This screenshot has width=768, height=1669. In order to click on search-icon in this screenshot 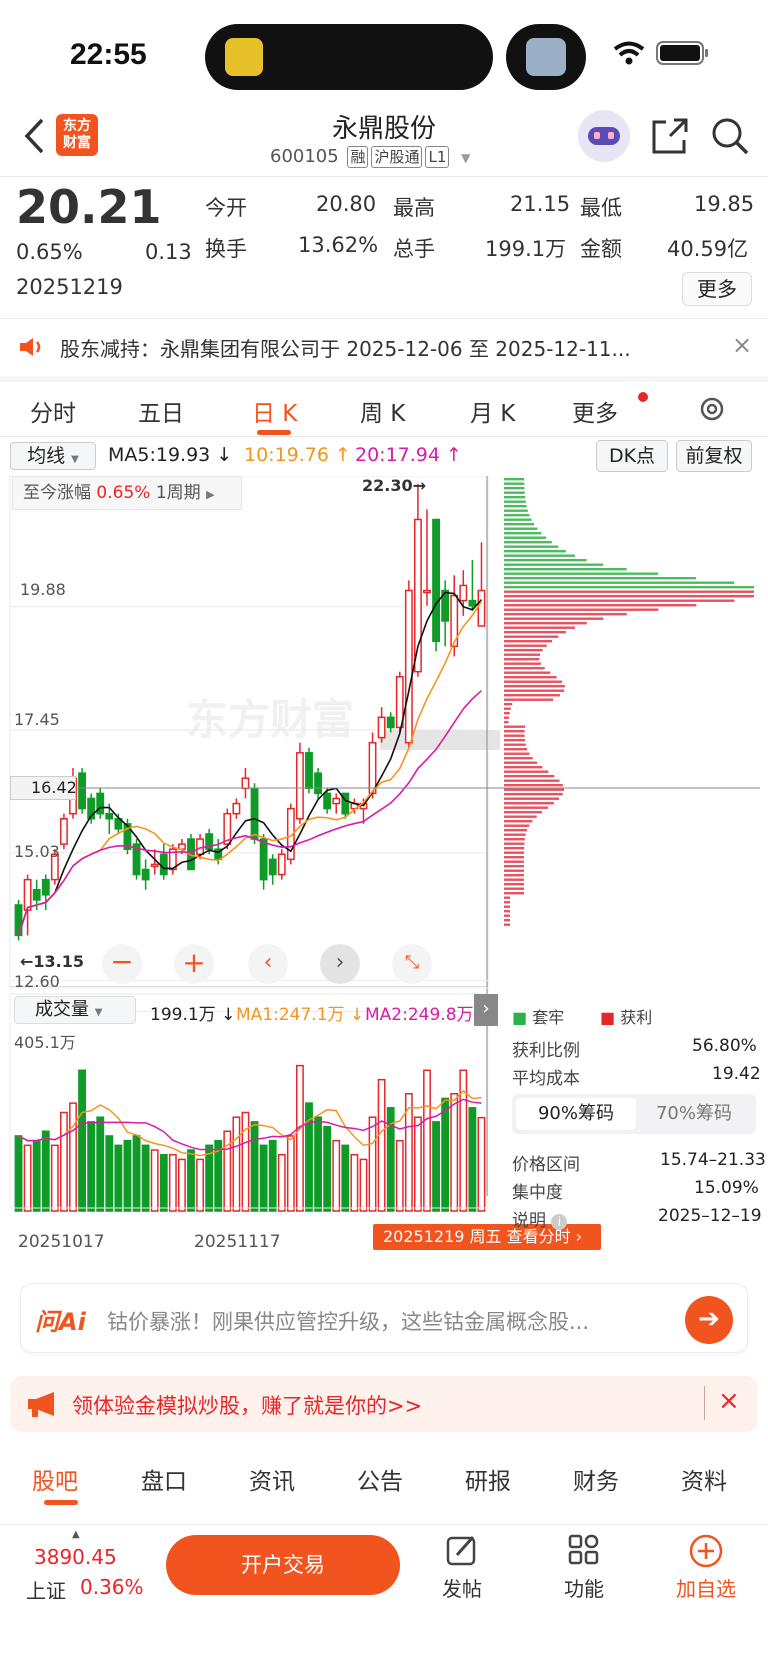, I will do `click(730, 136)`.